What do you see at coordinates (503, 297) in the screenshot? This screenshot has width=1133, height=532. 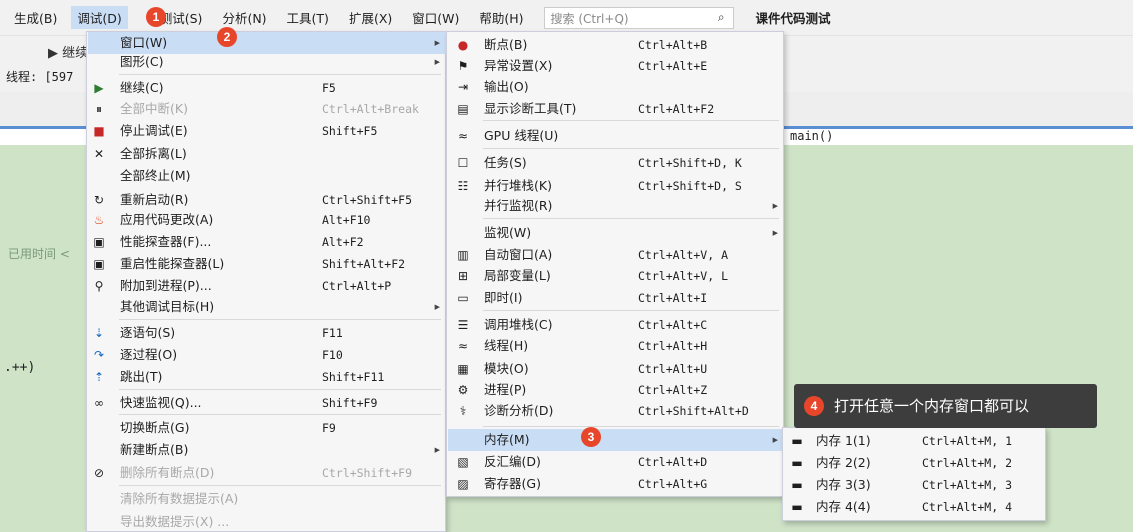 I see `window-menu-item-label: 即时(I)` at bounding box center [503, 297].